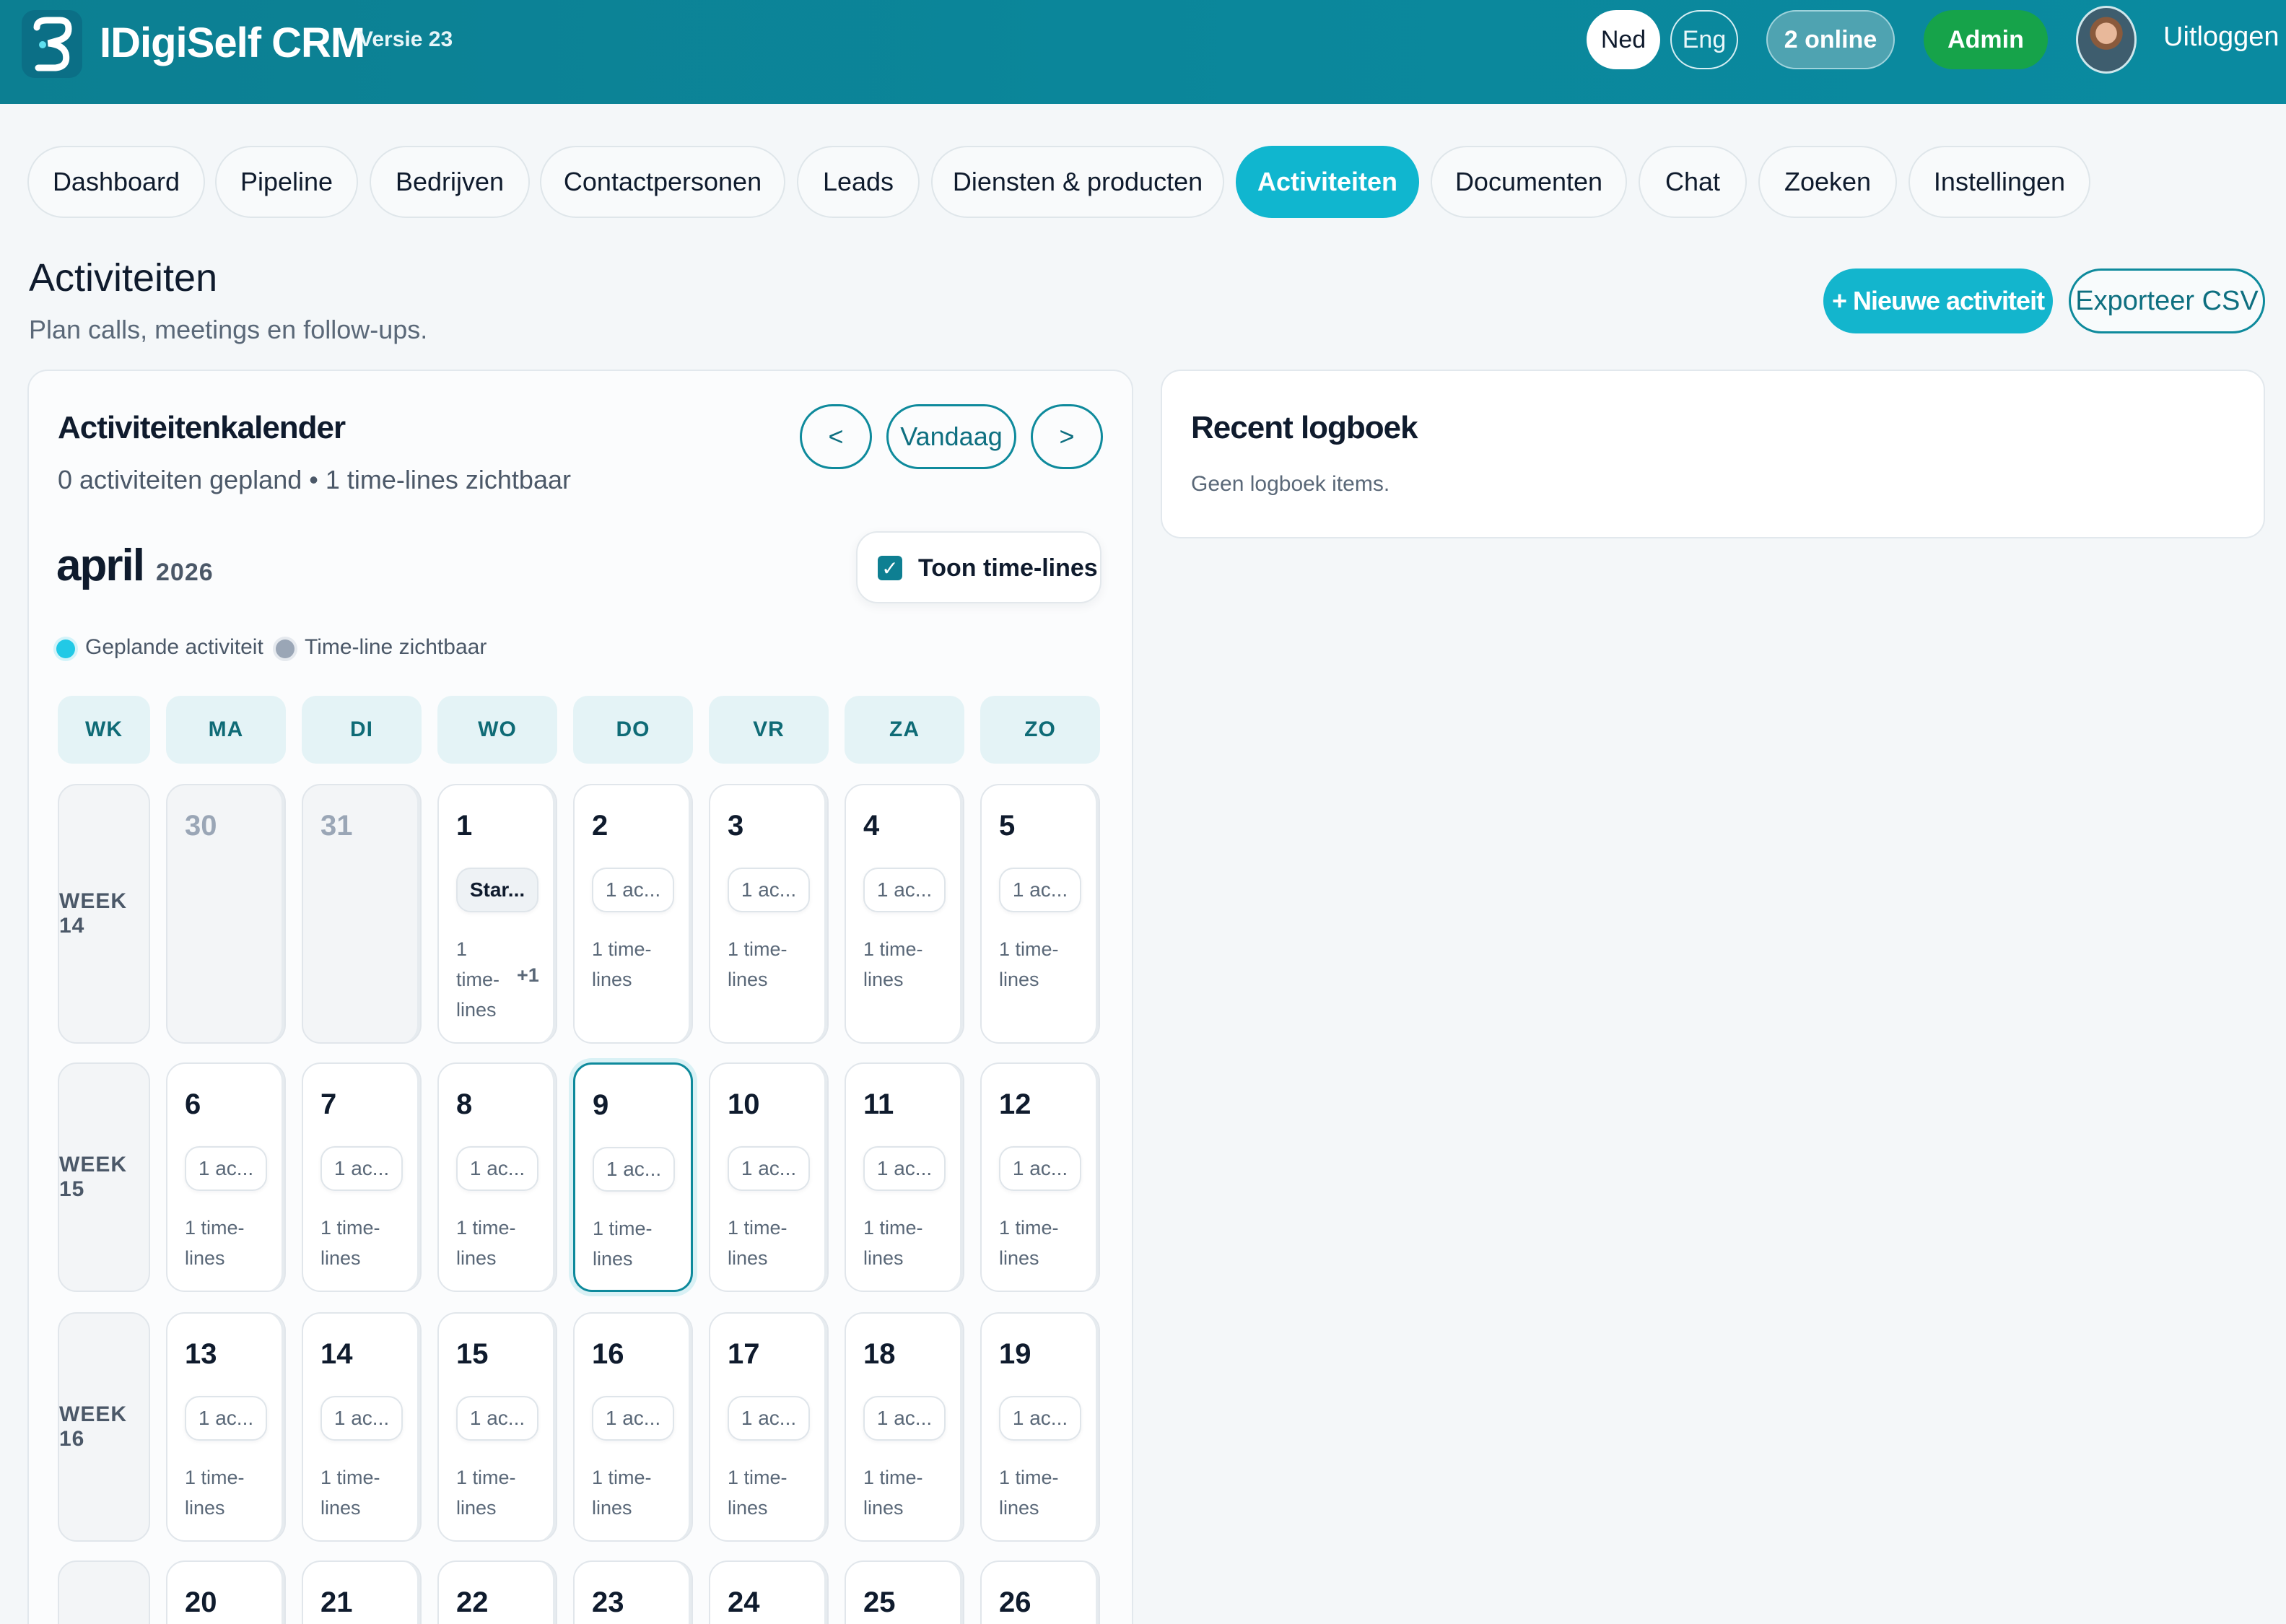 The width and height of the screenshot is (2286, 1624). I want to click on calendar-day: 10 1 ac... 1 time-lines, so click(769, 1177).